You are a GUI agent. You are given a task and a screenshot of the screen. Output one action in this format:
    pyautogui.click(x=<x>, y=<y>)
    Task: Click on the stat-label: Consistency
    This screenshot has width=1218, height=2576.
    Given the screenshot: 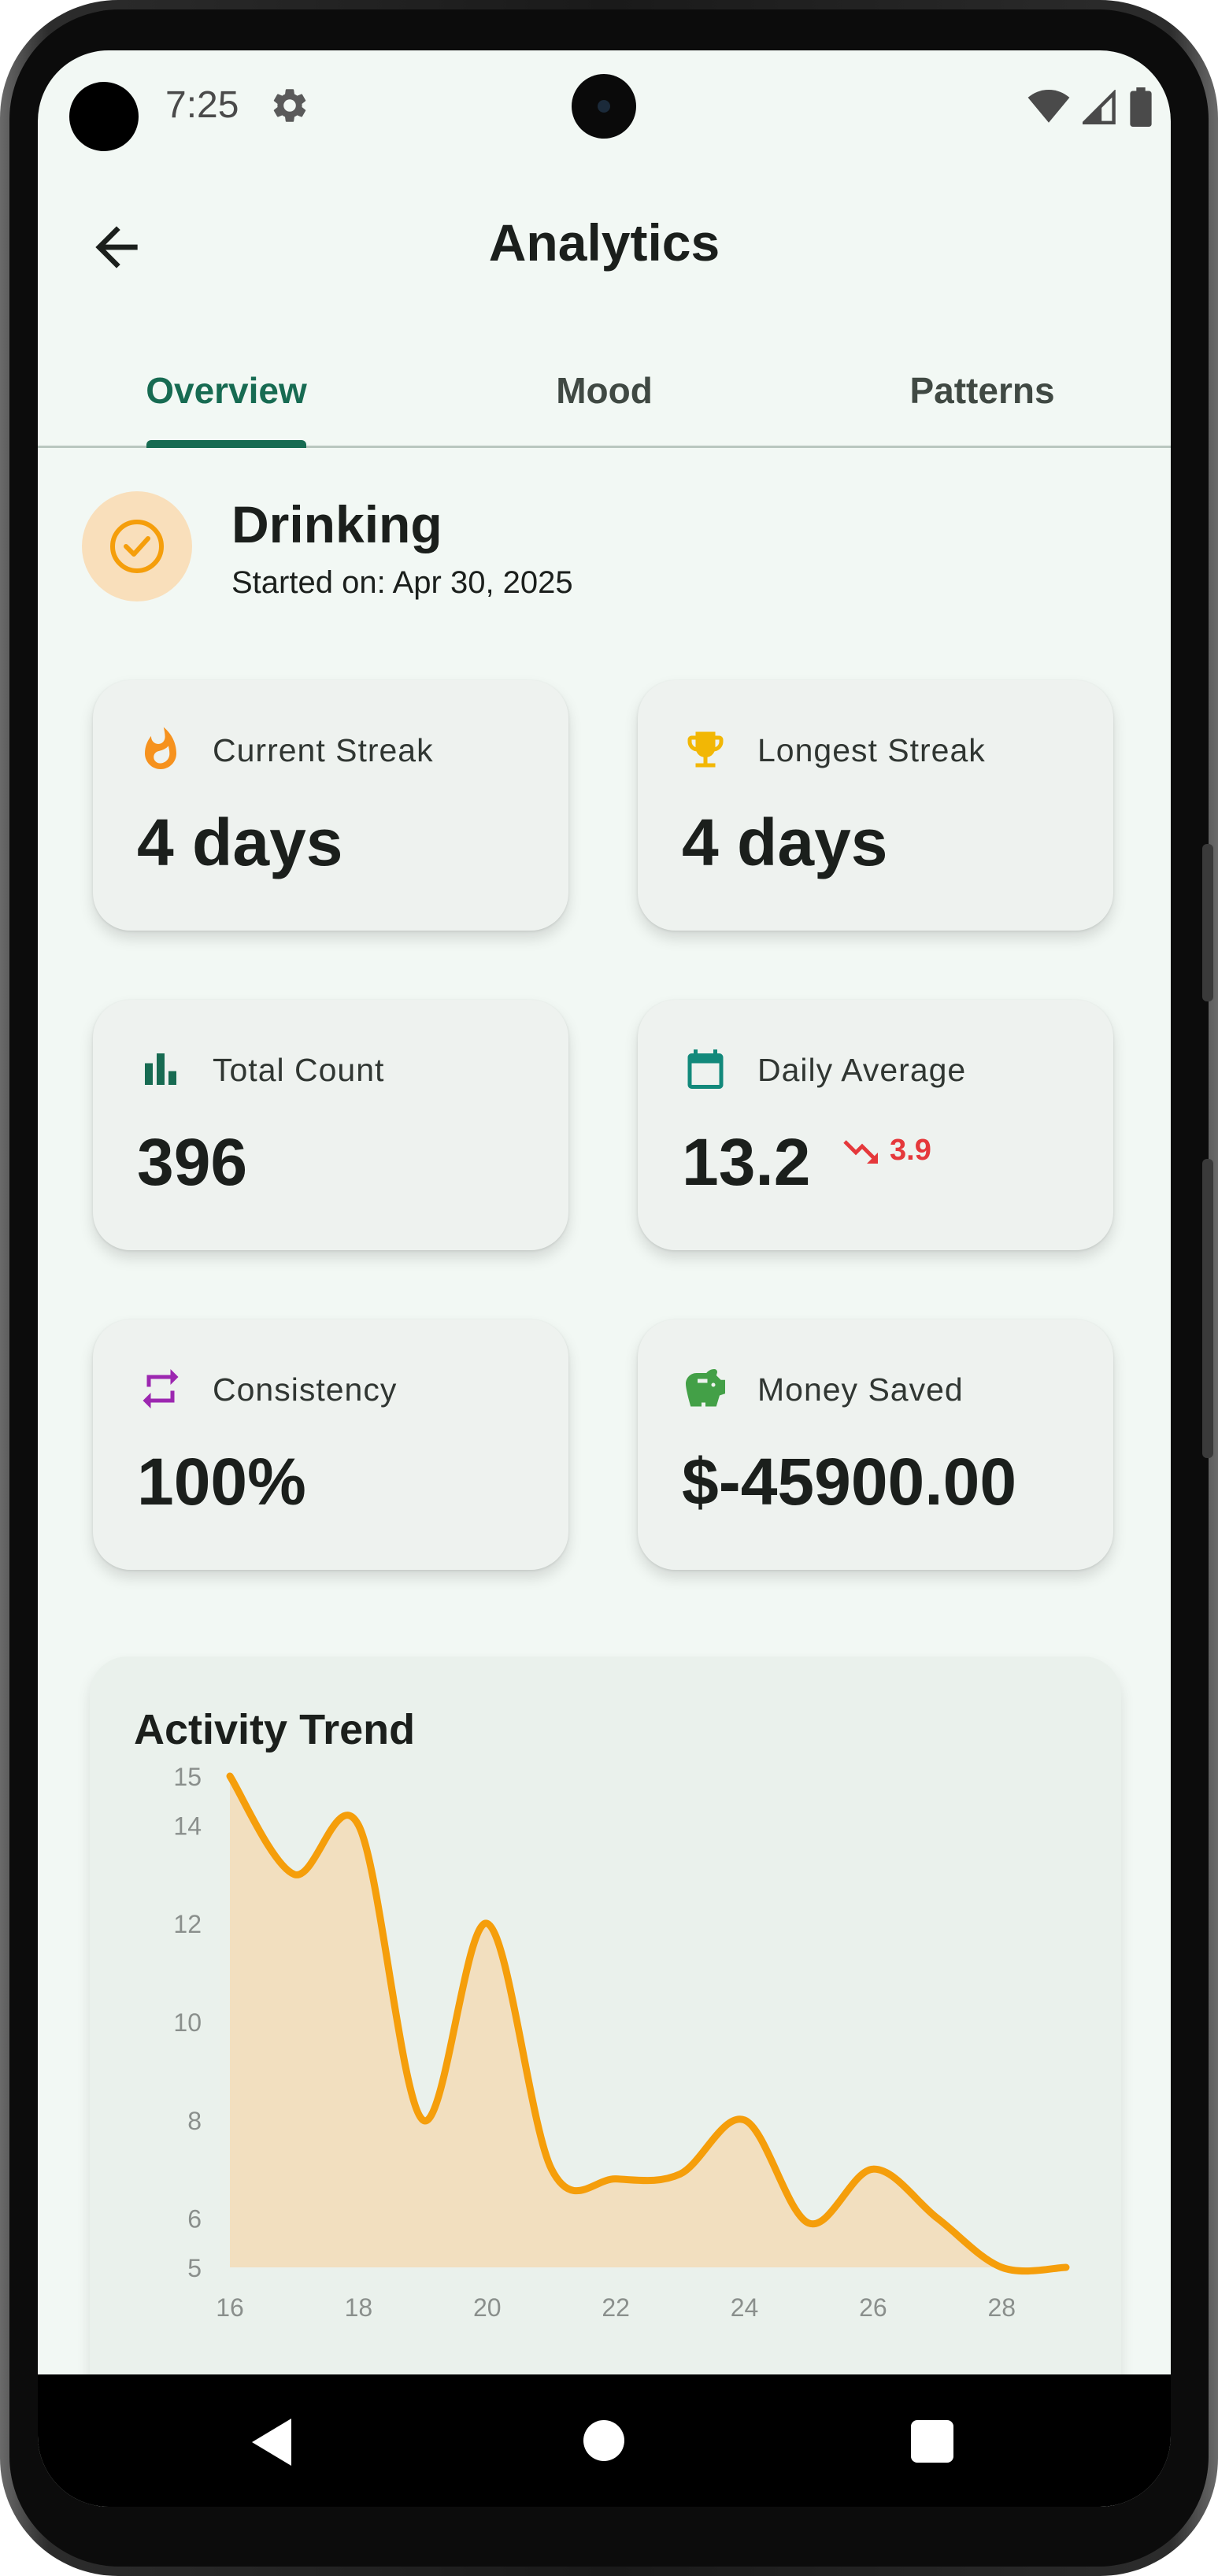 What is the action you would take?
    pyautogui.click(x=305, y=1389)
    